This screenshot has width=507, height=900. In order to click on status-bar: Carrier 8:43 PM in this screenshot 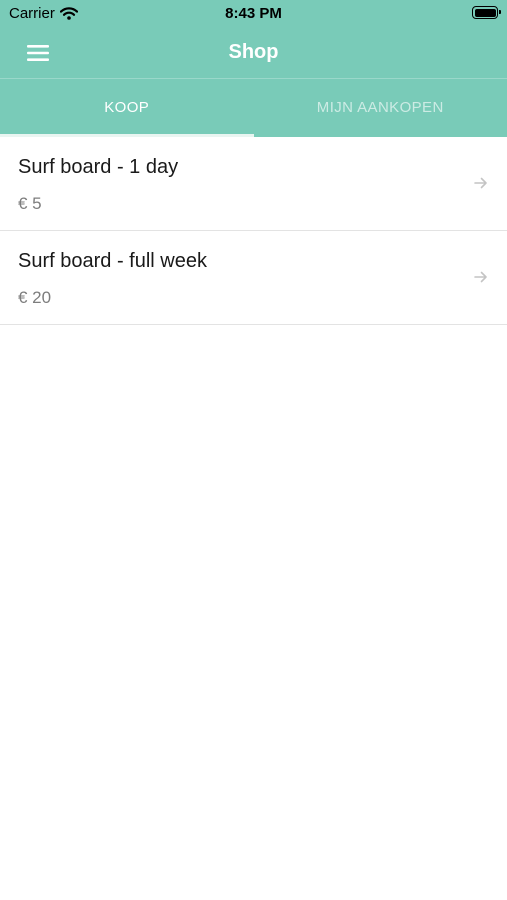, I will do `click(253, 14)`.